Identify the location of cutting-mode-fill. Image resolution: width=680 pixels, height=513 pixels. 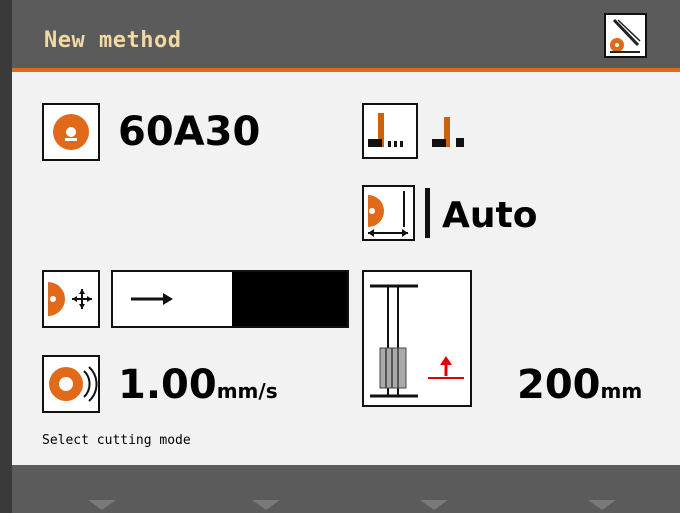
(289, 299).